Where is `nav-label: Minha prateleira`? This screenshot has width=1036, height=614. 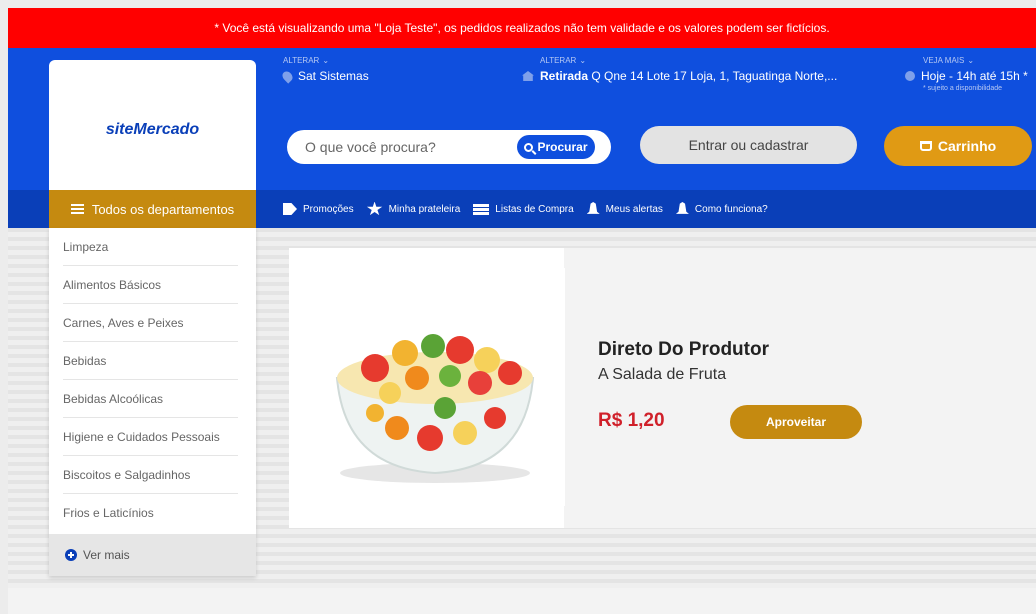
nav-label: Minha prateleira is located at coordinates (424, 209).